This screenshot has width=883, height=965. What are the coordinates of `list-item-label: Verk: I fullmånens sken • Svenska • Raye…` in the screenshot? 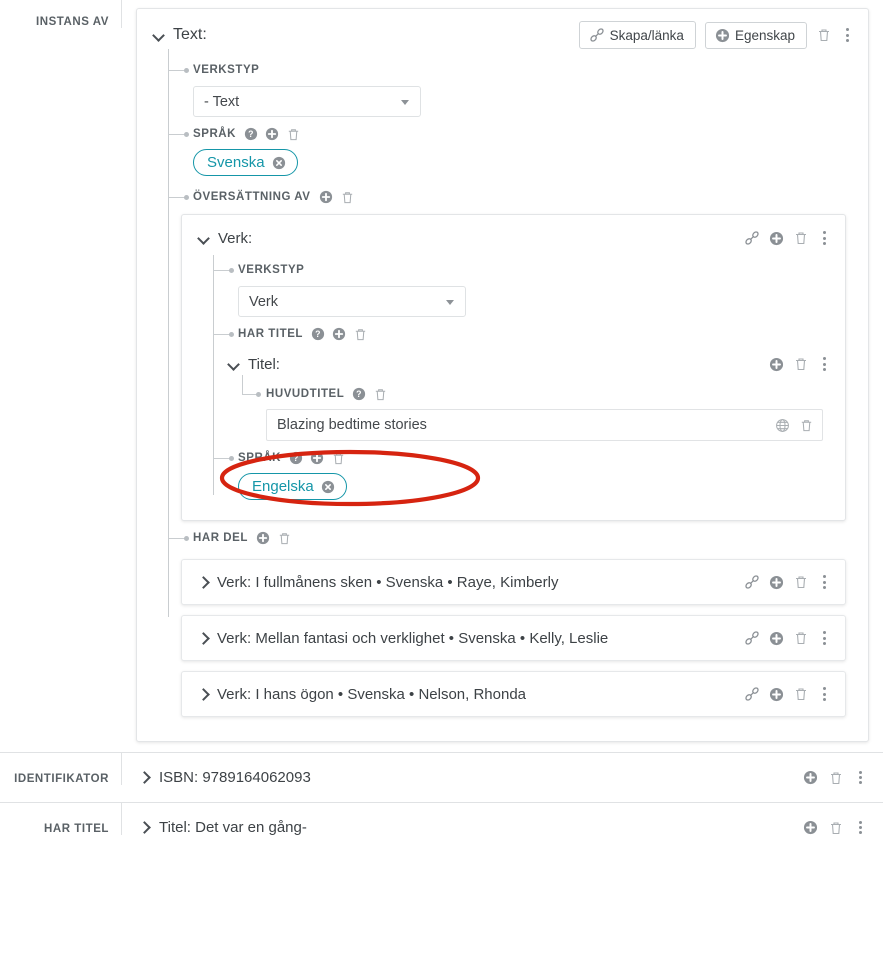 It's located at (388, 582).